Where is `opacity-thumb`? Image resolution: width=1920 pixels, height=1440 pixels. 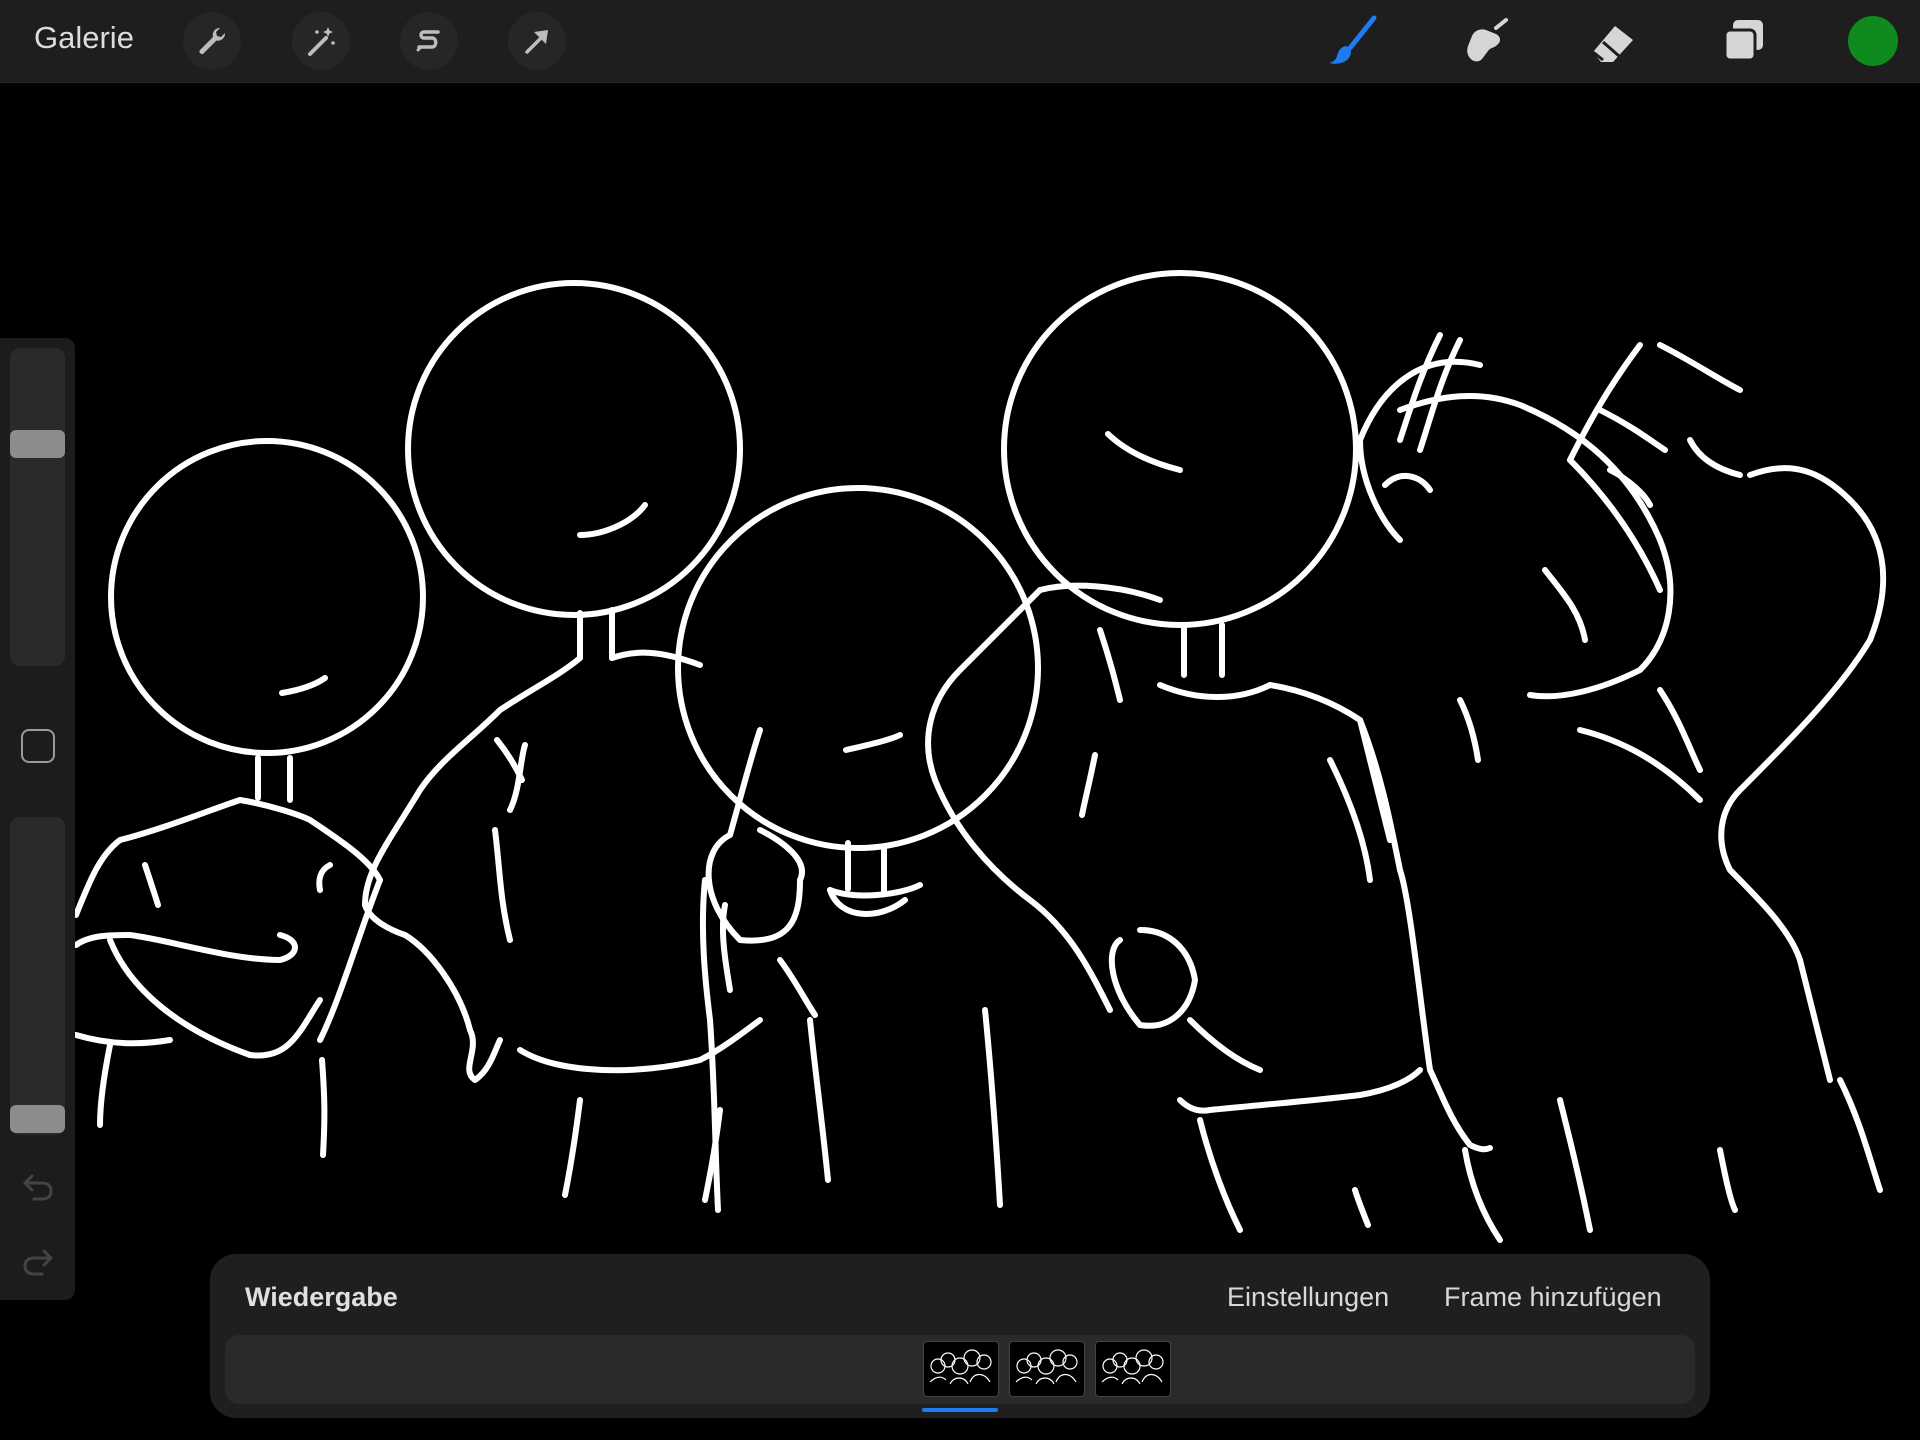 opacity-thumb is located at coordinates (37, 1119).